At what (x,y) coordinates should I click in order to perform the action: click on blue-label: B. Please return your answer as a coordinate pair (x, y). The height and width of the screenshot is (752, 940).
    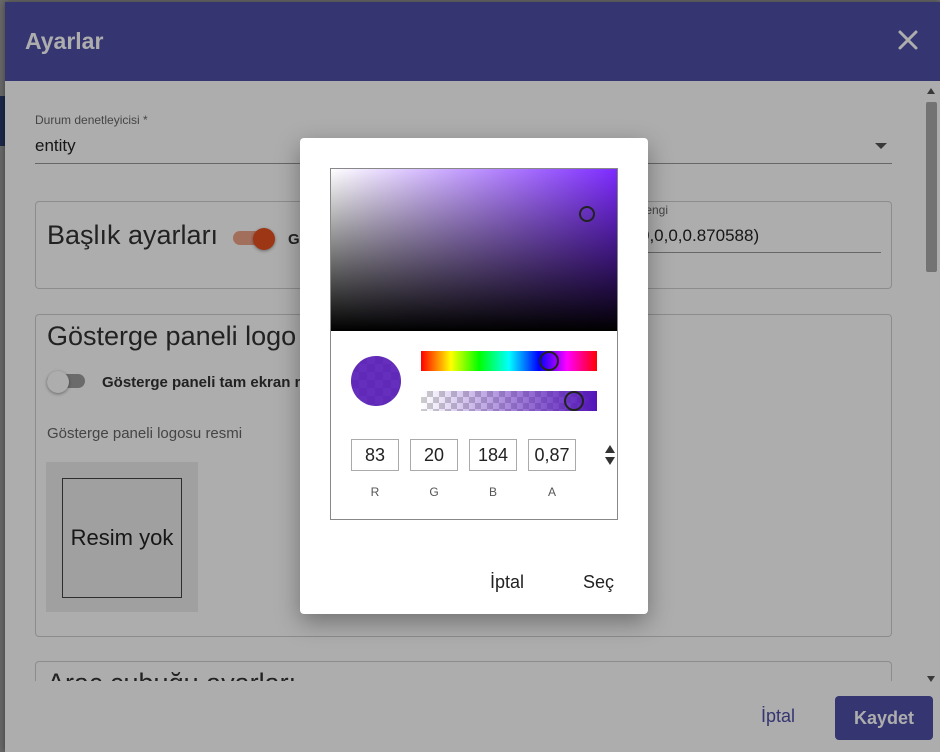
    Looking at the image, I should click on (492, 492).